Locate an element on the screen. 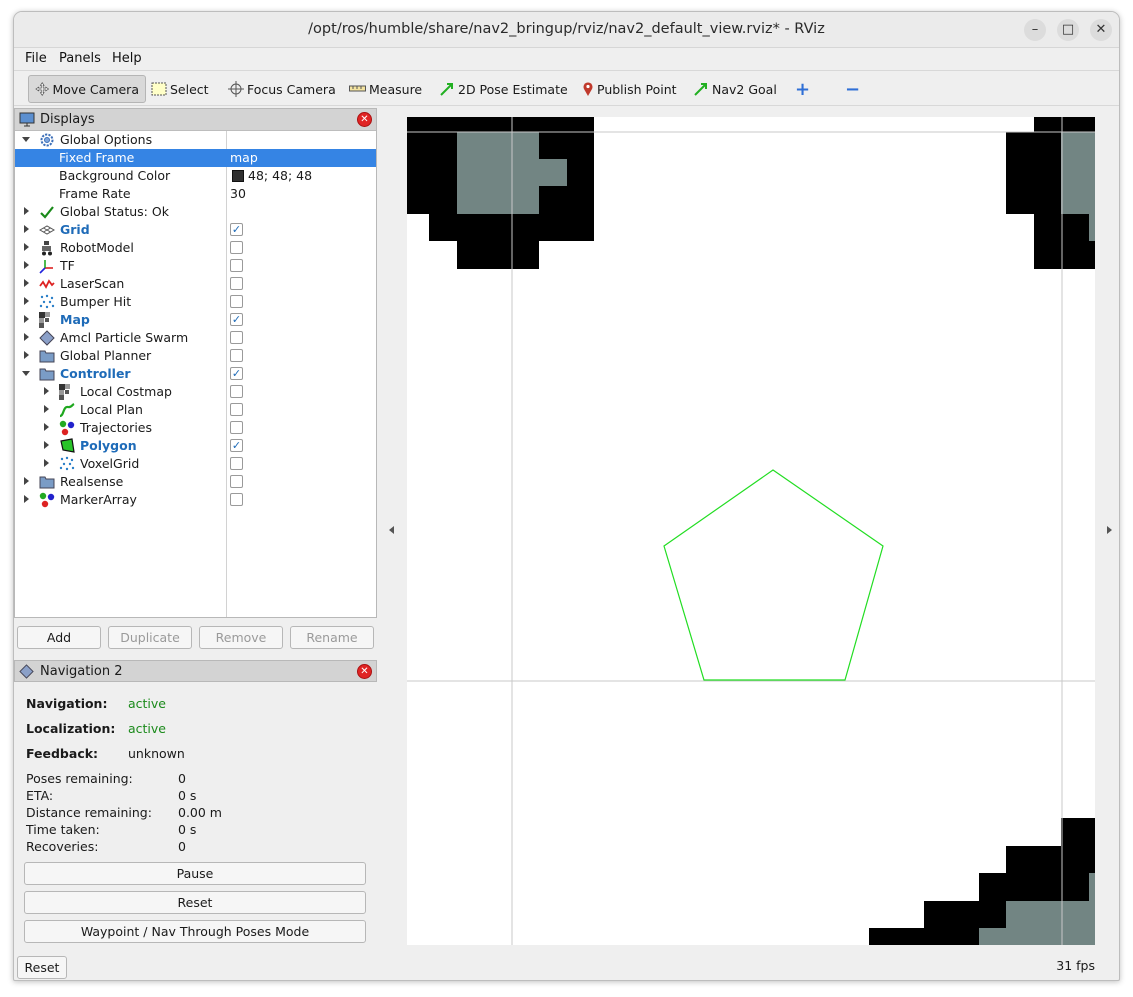 The width and height of the screenshot is (1133, 997). robot-model-checkbox is located at coordinates (236, 247).